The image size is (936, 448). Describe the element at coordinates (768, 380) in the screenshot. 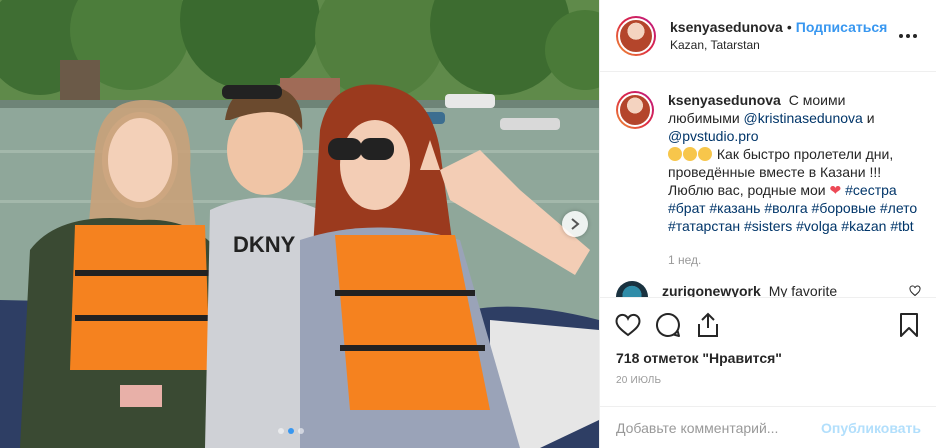

I see `post-date: 20 ИЮЛЬ` at that location.